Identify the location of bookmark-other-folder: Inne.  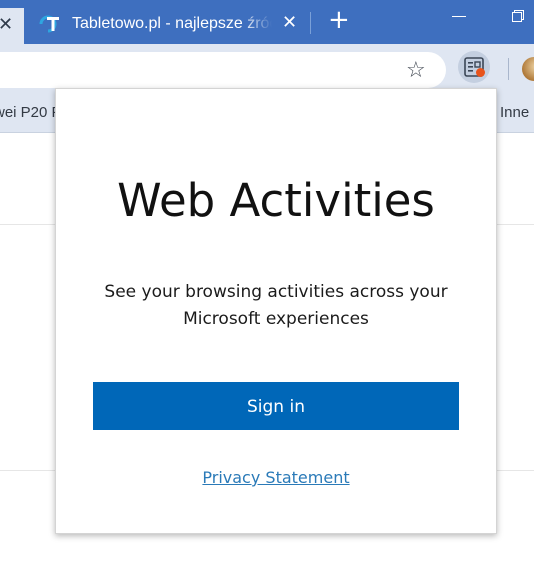
(514, 112).